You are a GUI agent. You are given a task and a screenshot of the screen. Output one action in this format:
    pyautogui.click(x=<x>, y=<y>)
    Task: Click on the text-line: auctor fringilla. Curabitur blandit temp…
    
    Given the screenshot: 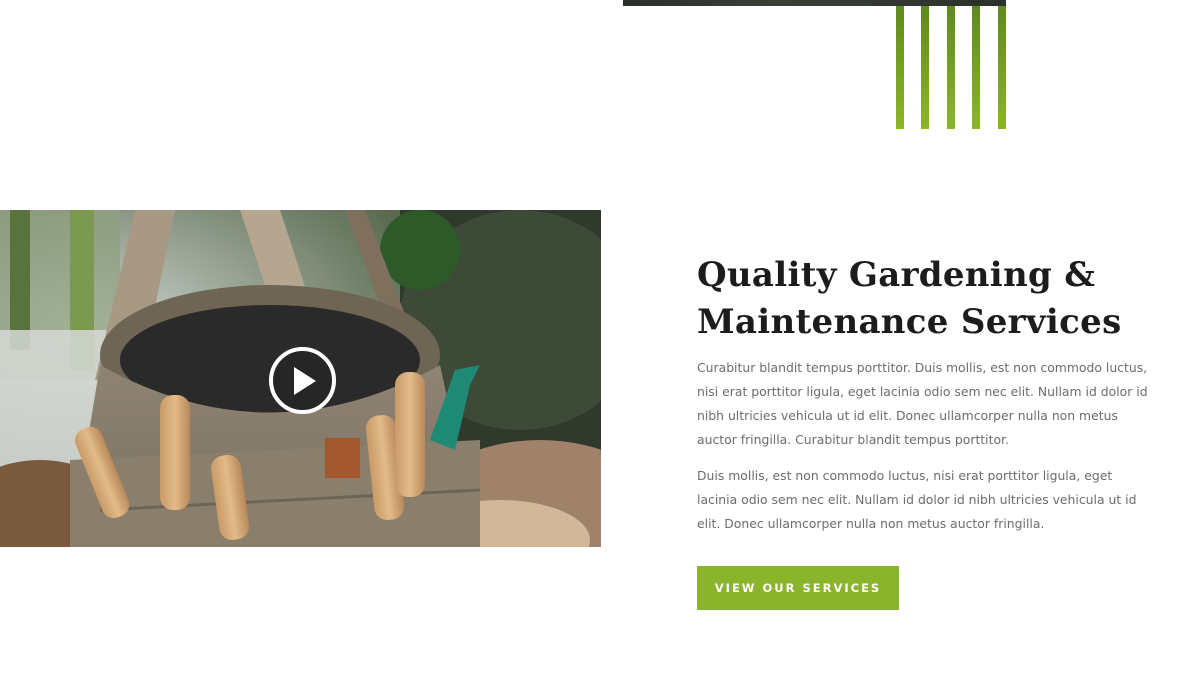 What is the action you would take?
    pyautogui.click(x=853, y=439)
    